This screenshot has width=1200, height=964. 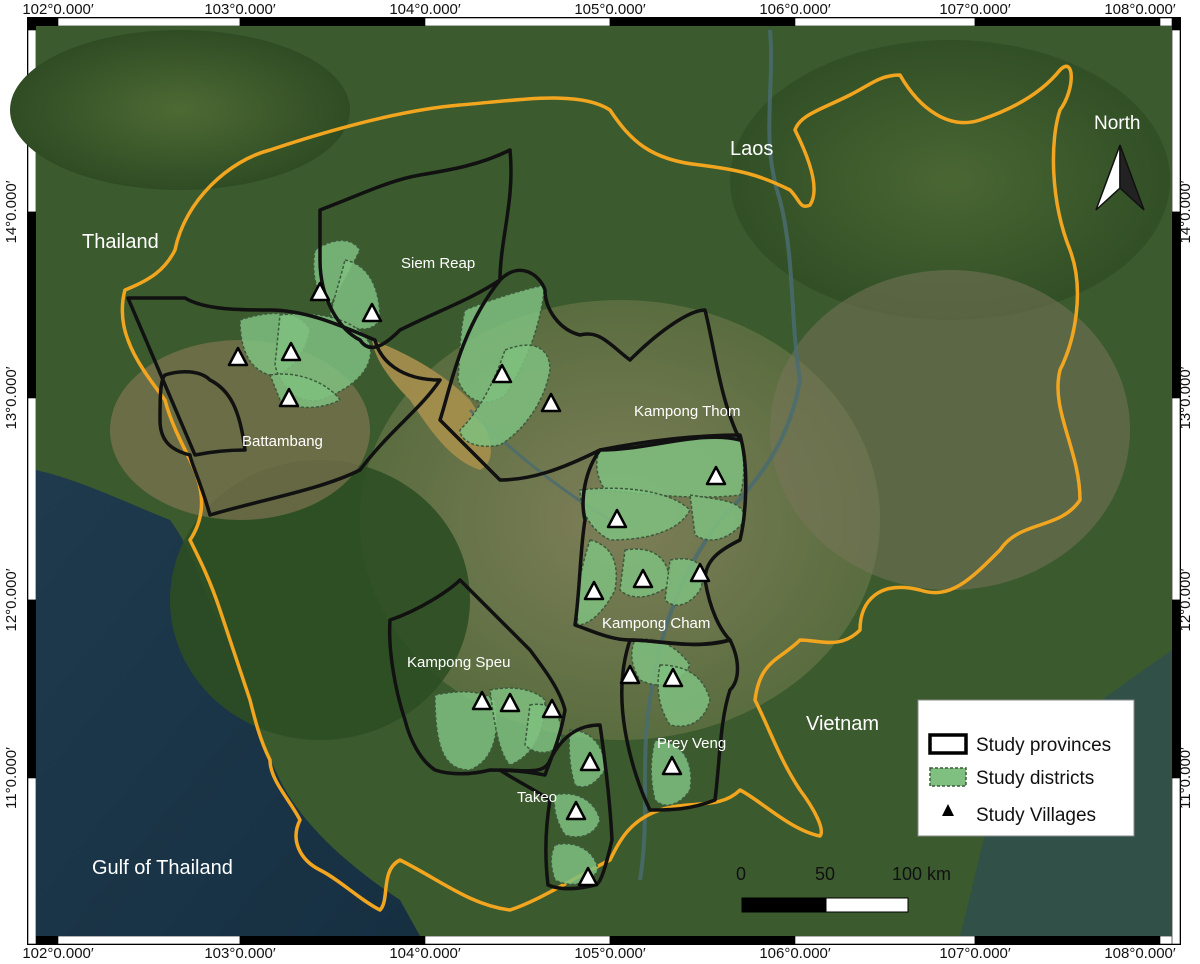 What do you see at coordinates (948, 744) in the screenshot?
I see `legend-province-swatch` at bounding box center [948, 744].